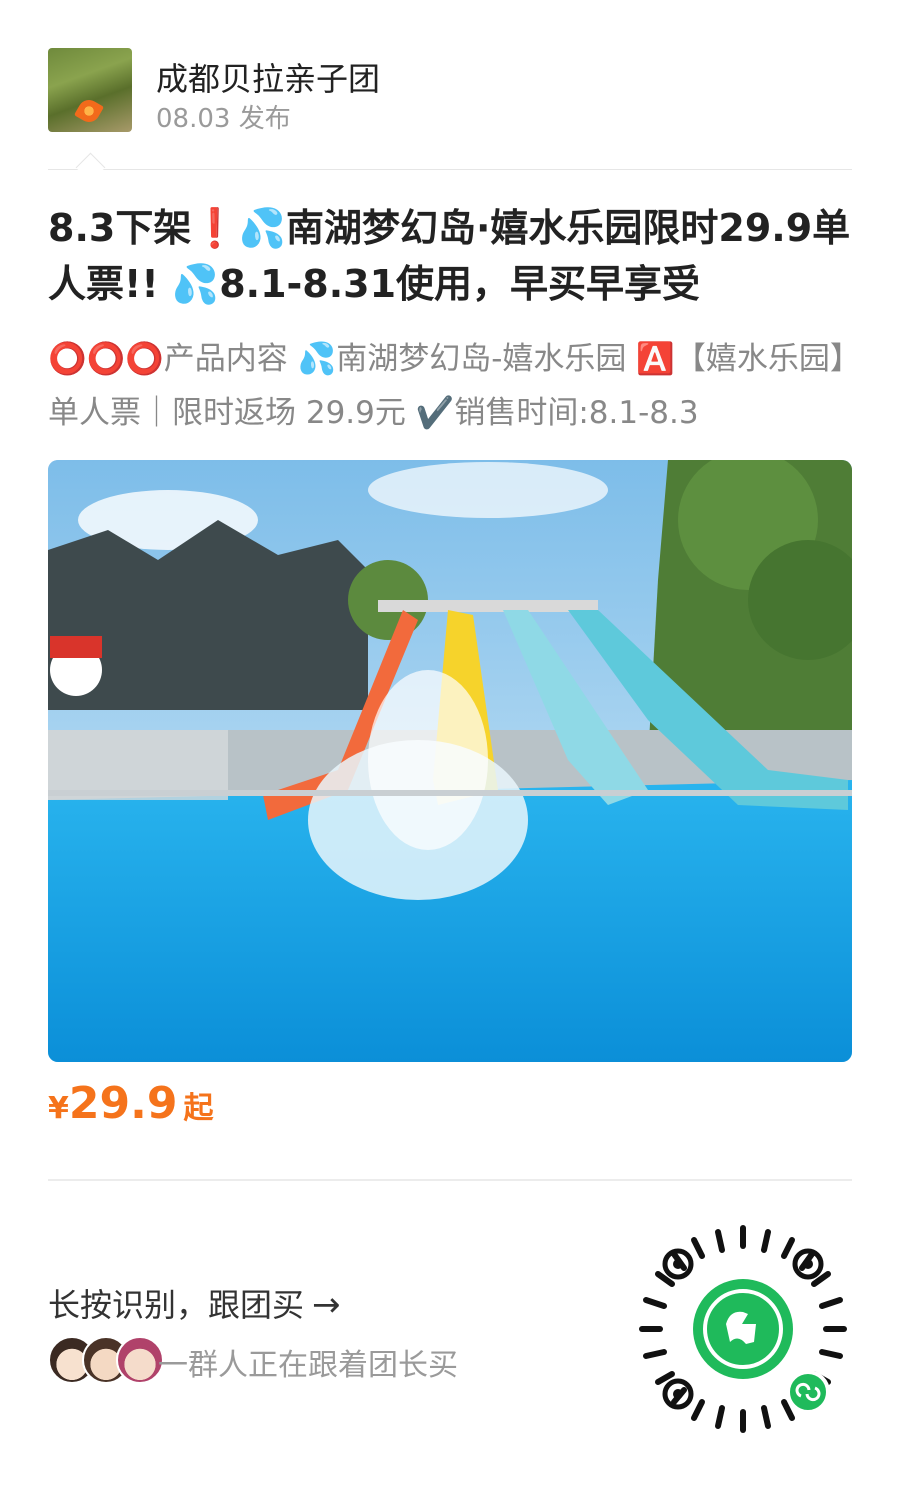 The height and width of the screenshot is (1485, 900). Describe the element at coordinates (58, 1108) in the screenshot. I see `price-currency: ¥` at that location.